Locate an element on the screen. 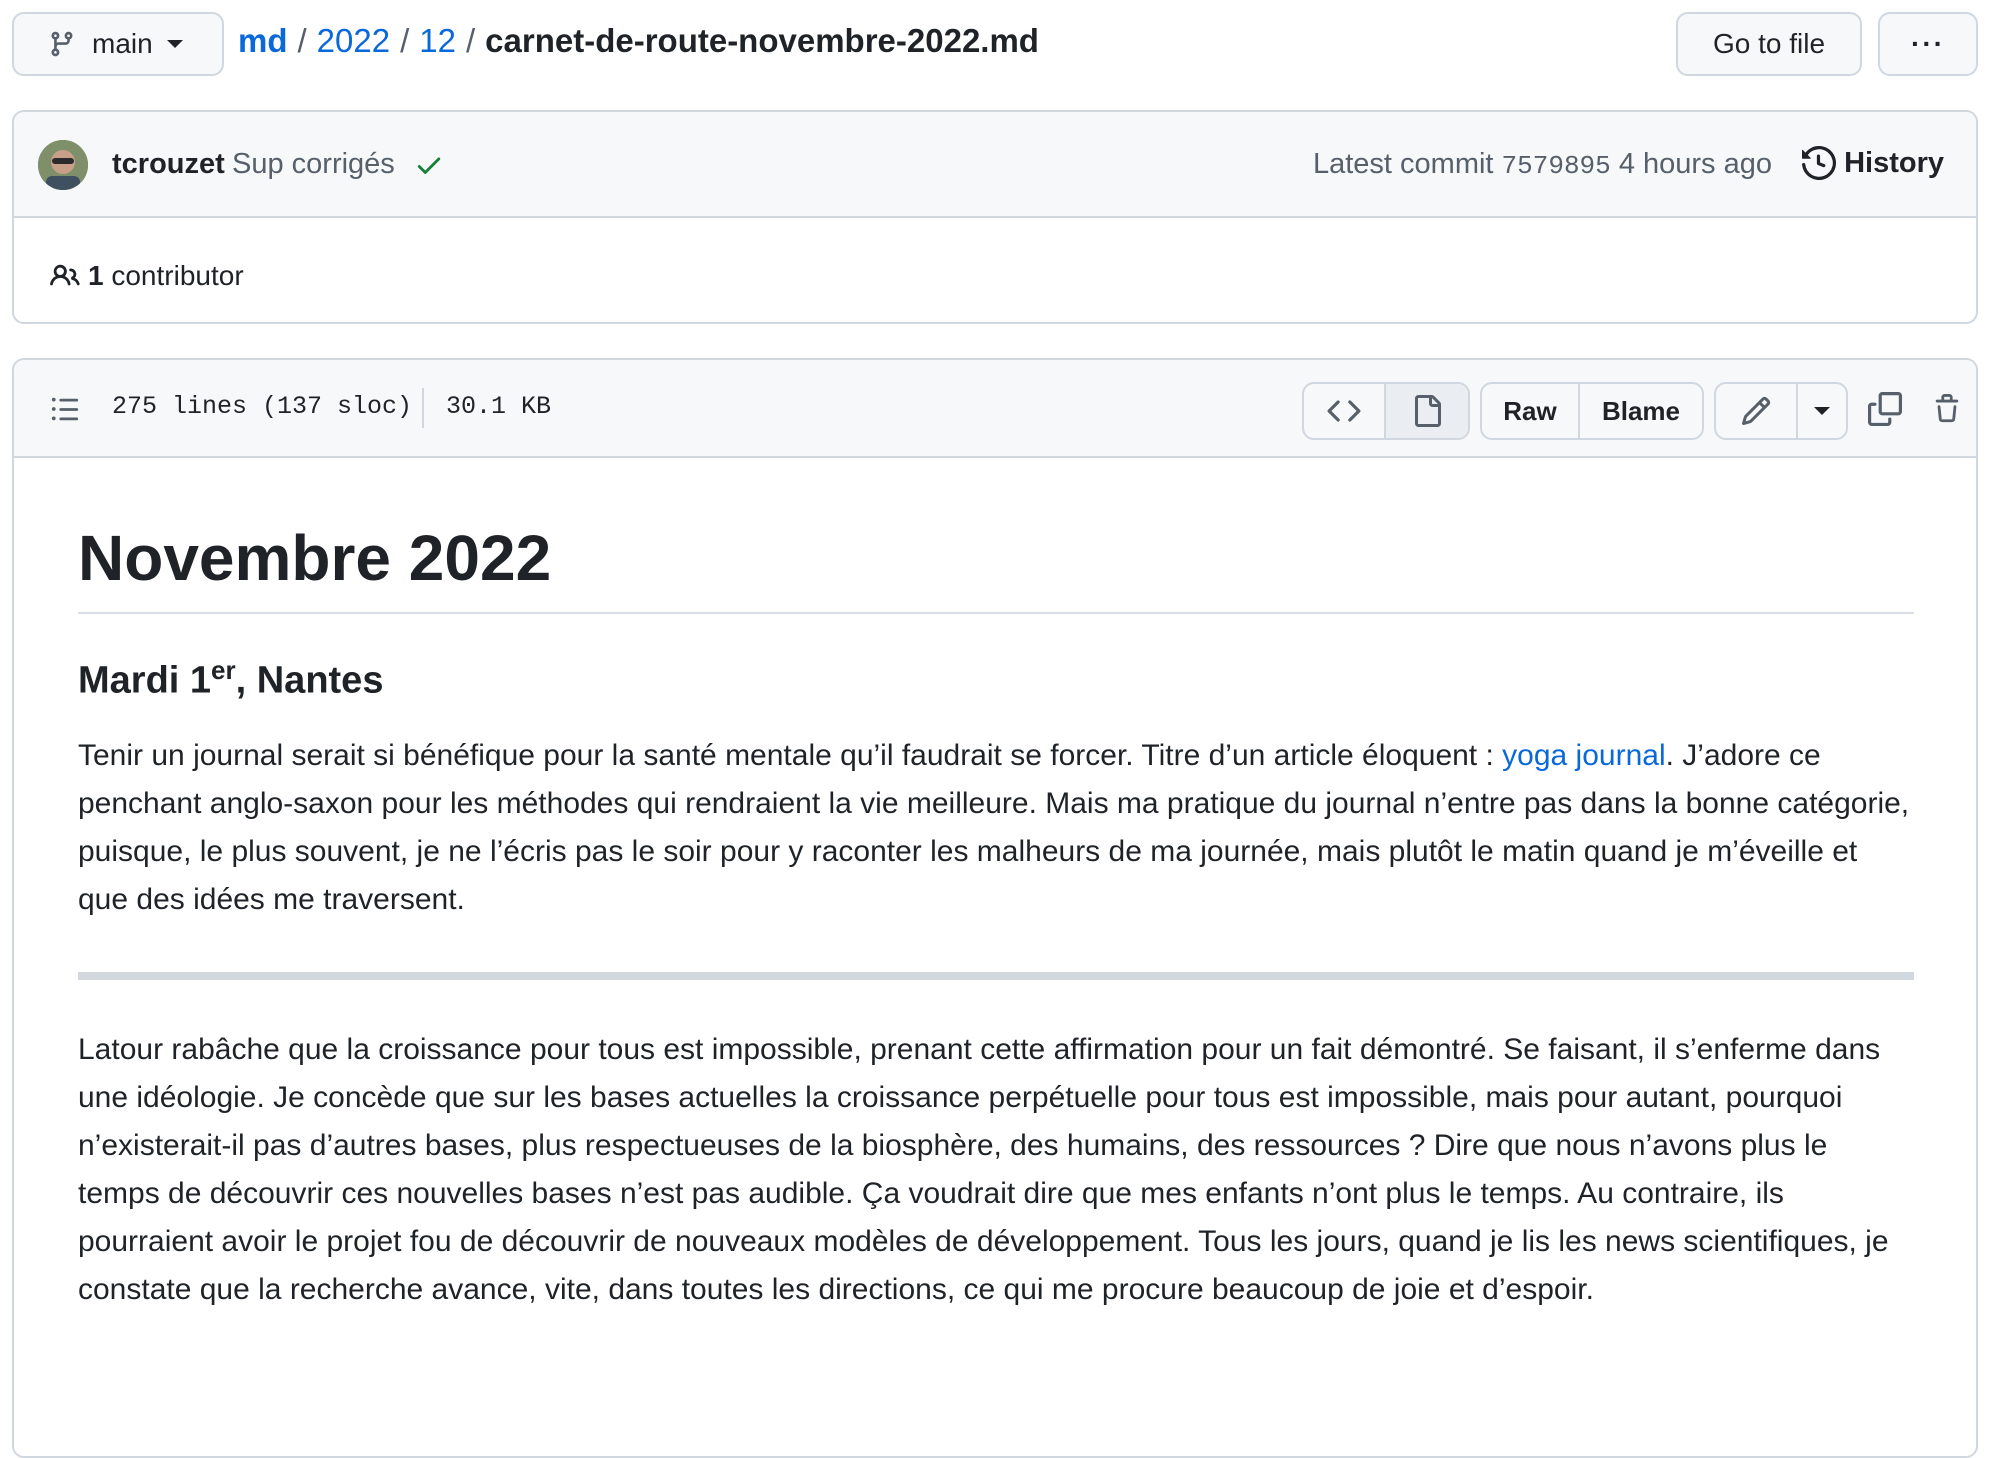  breadcrumb-filename: carnet-de-route-novembre-2022.md is located at coordinates (762, 40).